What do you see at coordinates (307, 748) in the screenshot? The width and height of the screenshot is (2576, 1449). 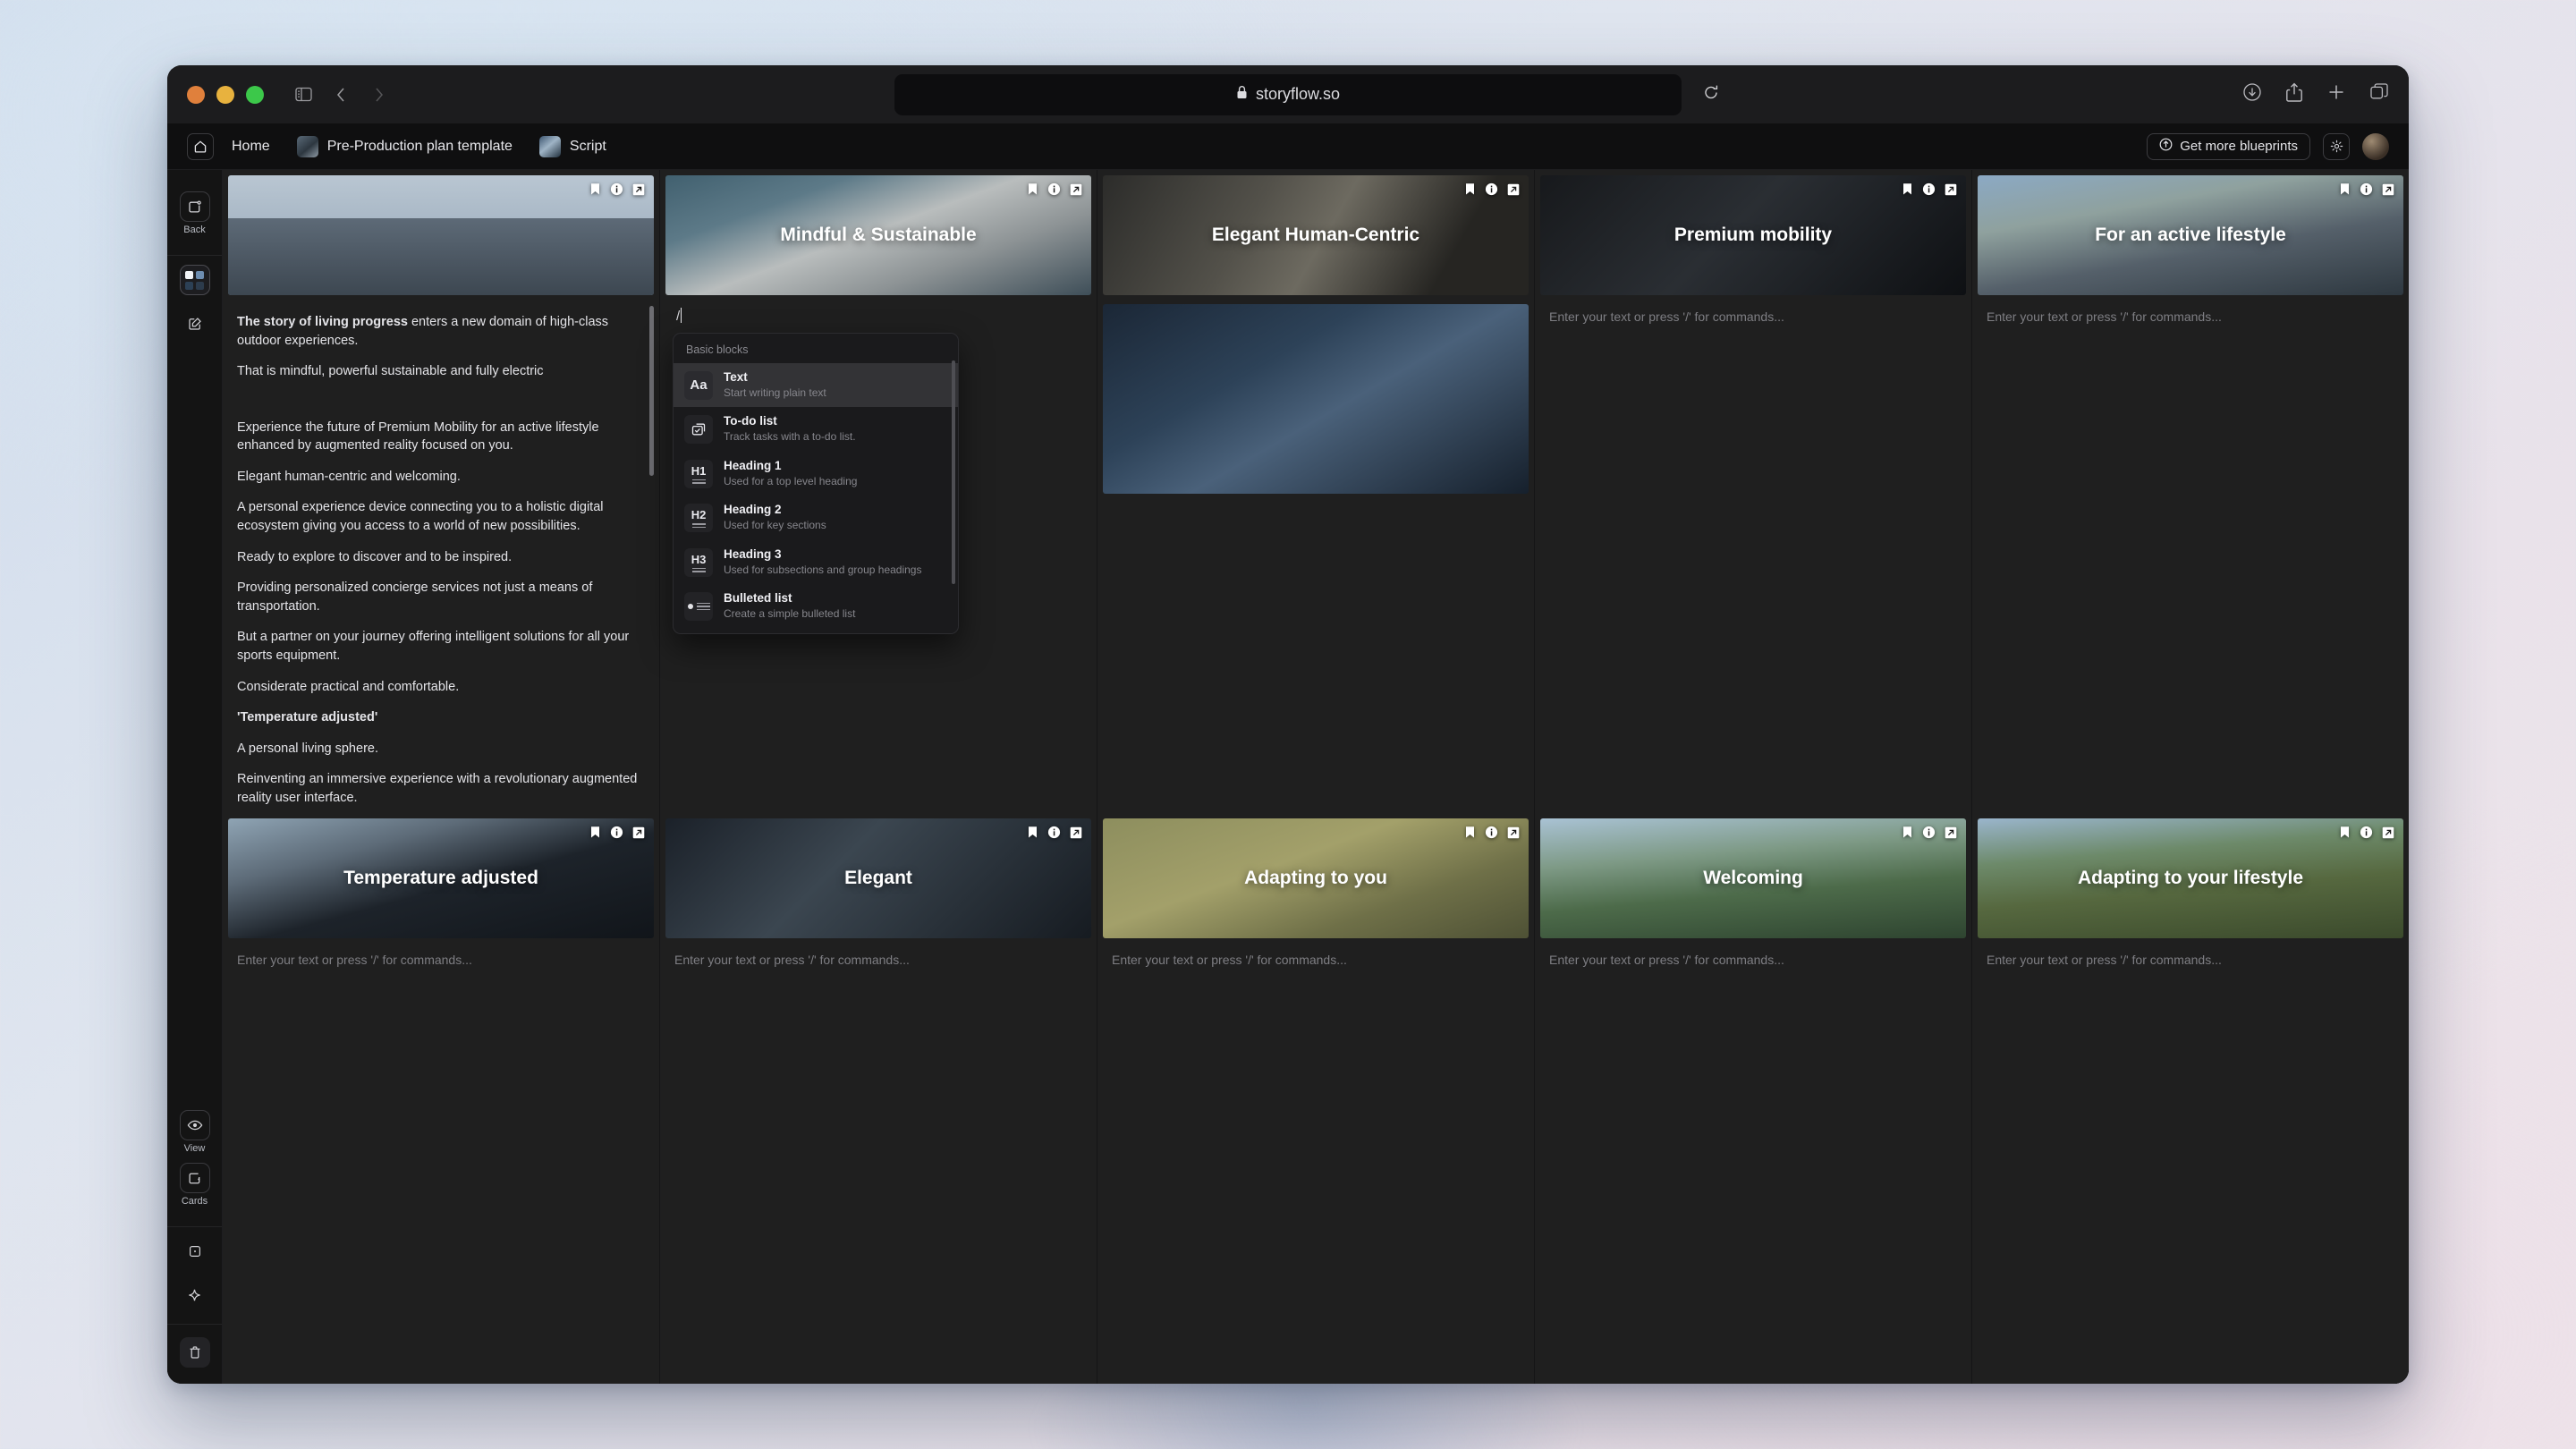 I see `story-paragraph: A personal living sphere.` at bounding box center [307, 748].